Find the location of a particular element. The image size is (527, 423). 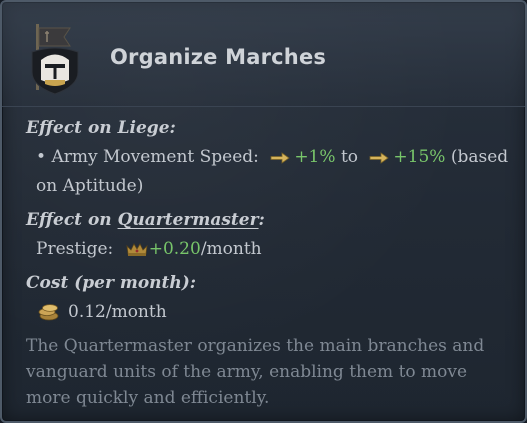

liege-effect-header: Effect on Liege: is located at coordinates (101, 128).